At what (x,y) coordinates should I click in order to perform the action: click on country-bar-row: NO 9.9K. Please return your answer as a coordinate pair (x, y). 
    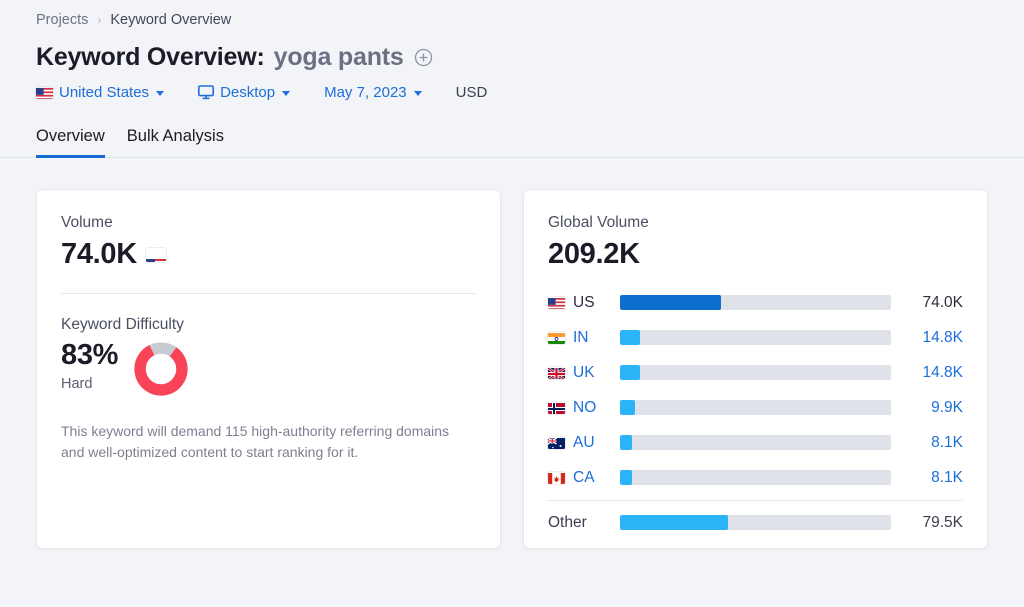
    Looking at the image, I should click on (755, 407).